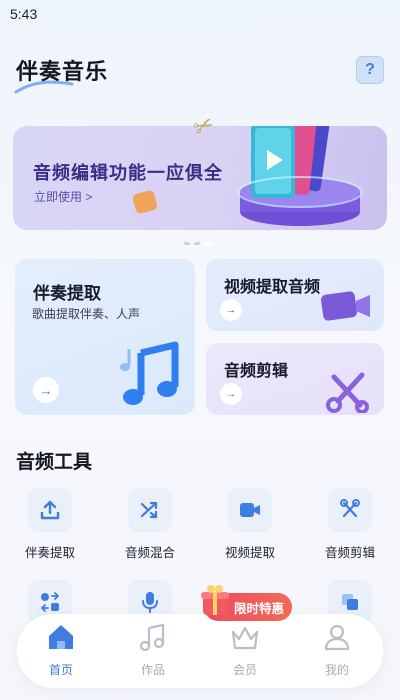 The width and height of the screenshot is (400, 700). What do you see at coordinates (128, 173) in the screenshot?
I see `banner-title: 音频编辑功能一应俱全` at bounding box center [128, 173].